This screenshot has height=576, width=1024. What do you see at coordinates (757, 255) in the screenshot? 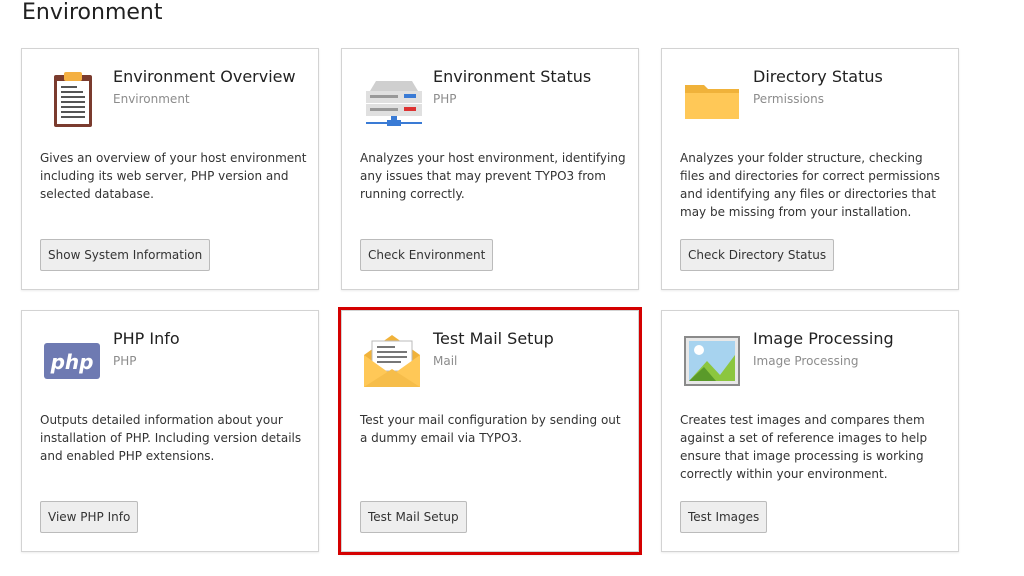
I see `check-directory-status-button: Check Directory Status` at bounding box center [757, 255].